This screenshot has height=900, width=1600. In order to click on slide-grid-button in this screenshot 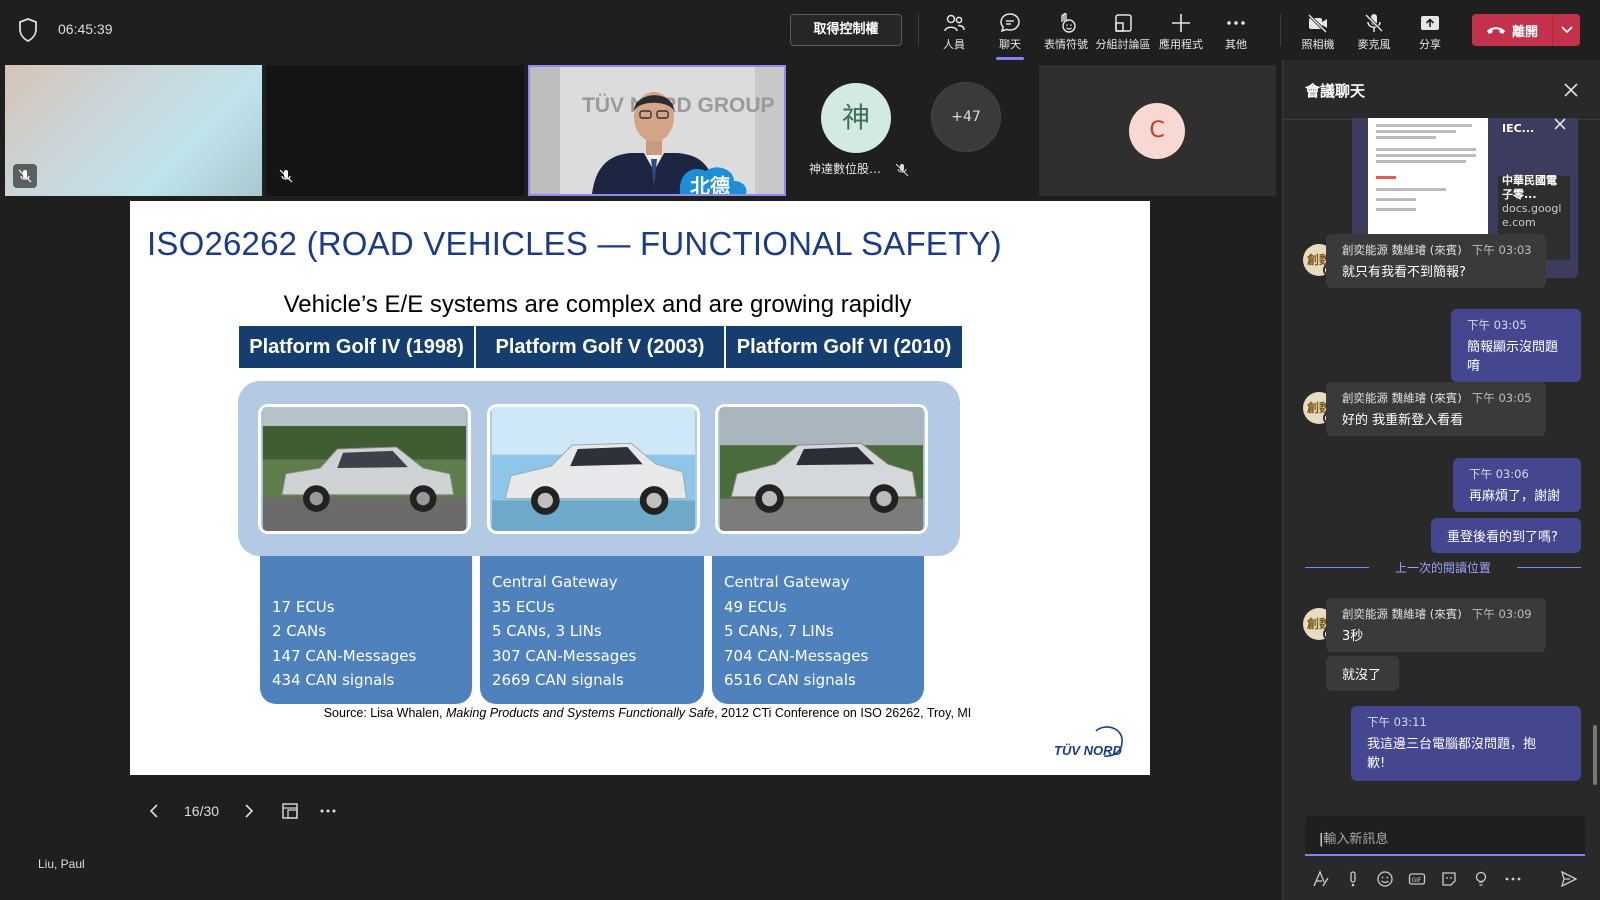, I will do `click(290, 811)`.